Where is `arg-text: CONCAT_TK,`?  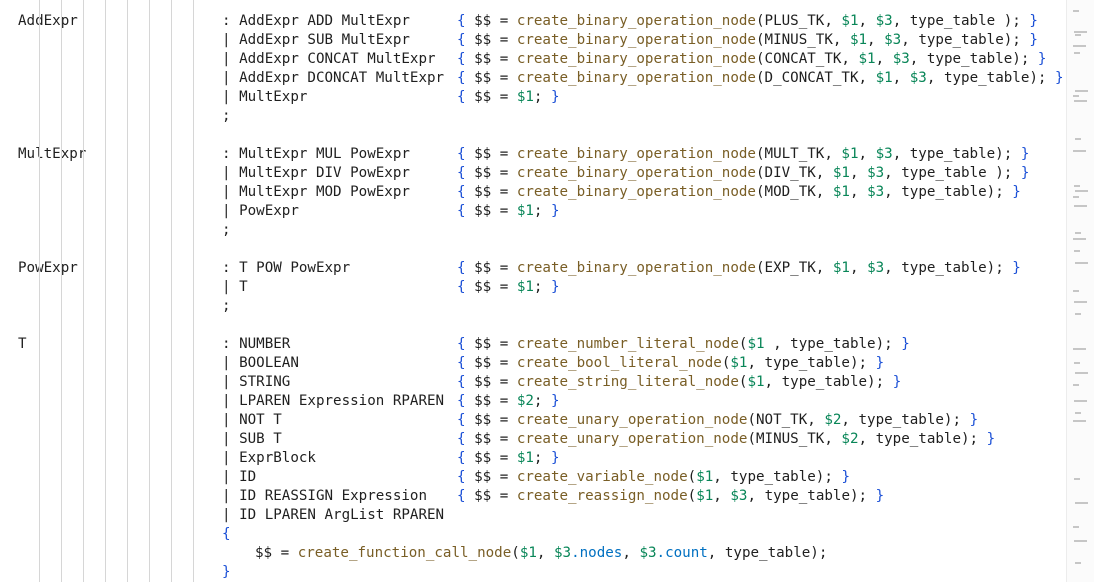
arg-text: CONCAT_TK, is located at coordinates (811, 59).